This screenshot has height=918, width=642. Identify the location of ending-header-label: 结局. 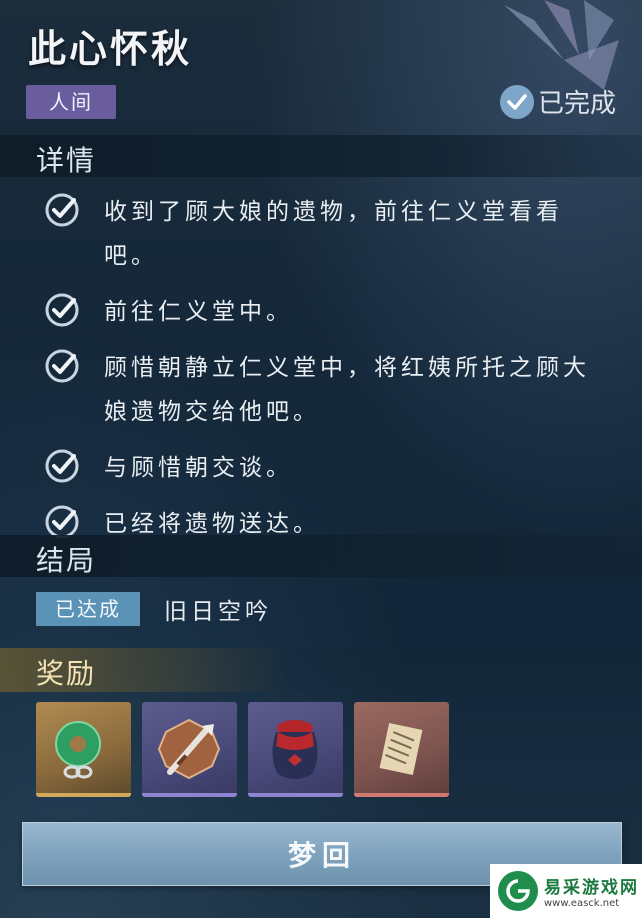
(66, 560).